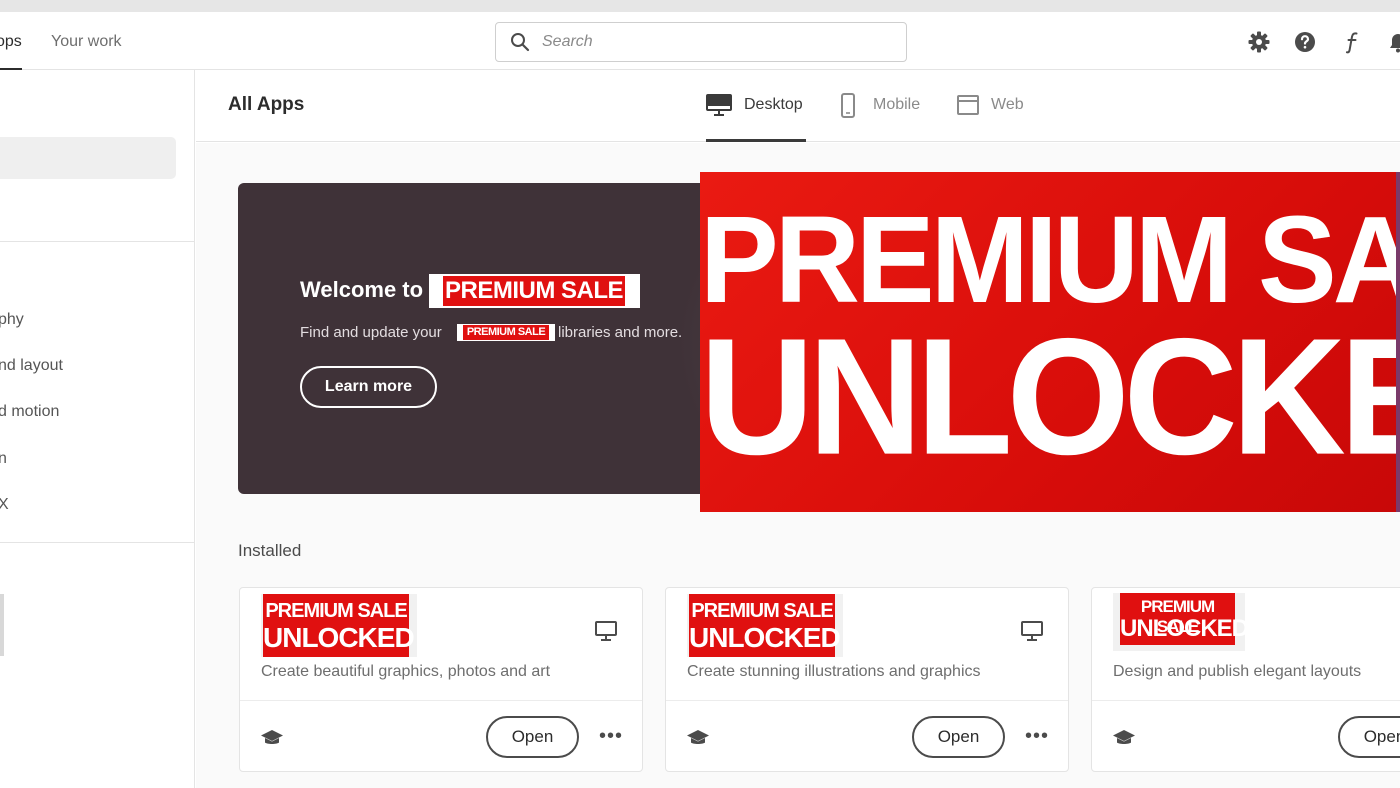 The width and height of the screenshot is (1400, 788). What do you see at coordinates (1048, 397) in the screenshot?
I see `promo-line2: UNLOCKED` at bounding box center [1048, 397].